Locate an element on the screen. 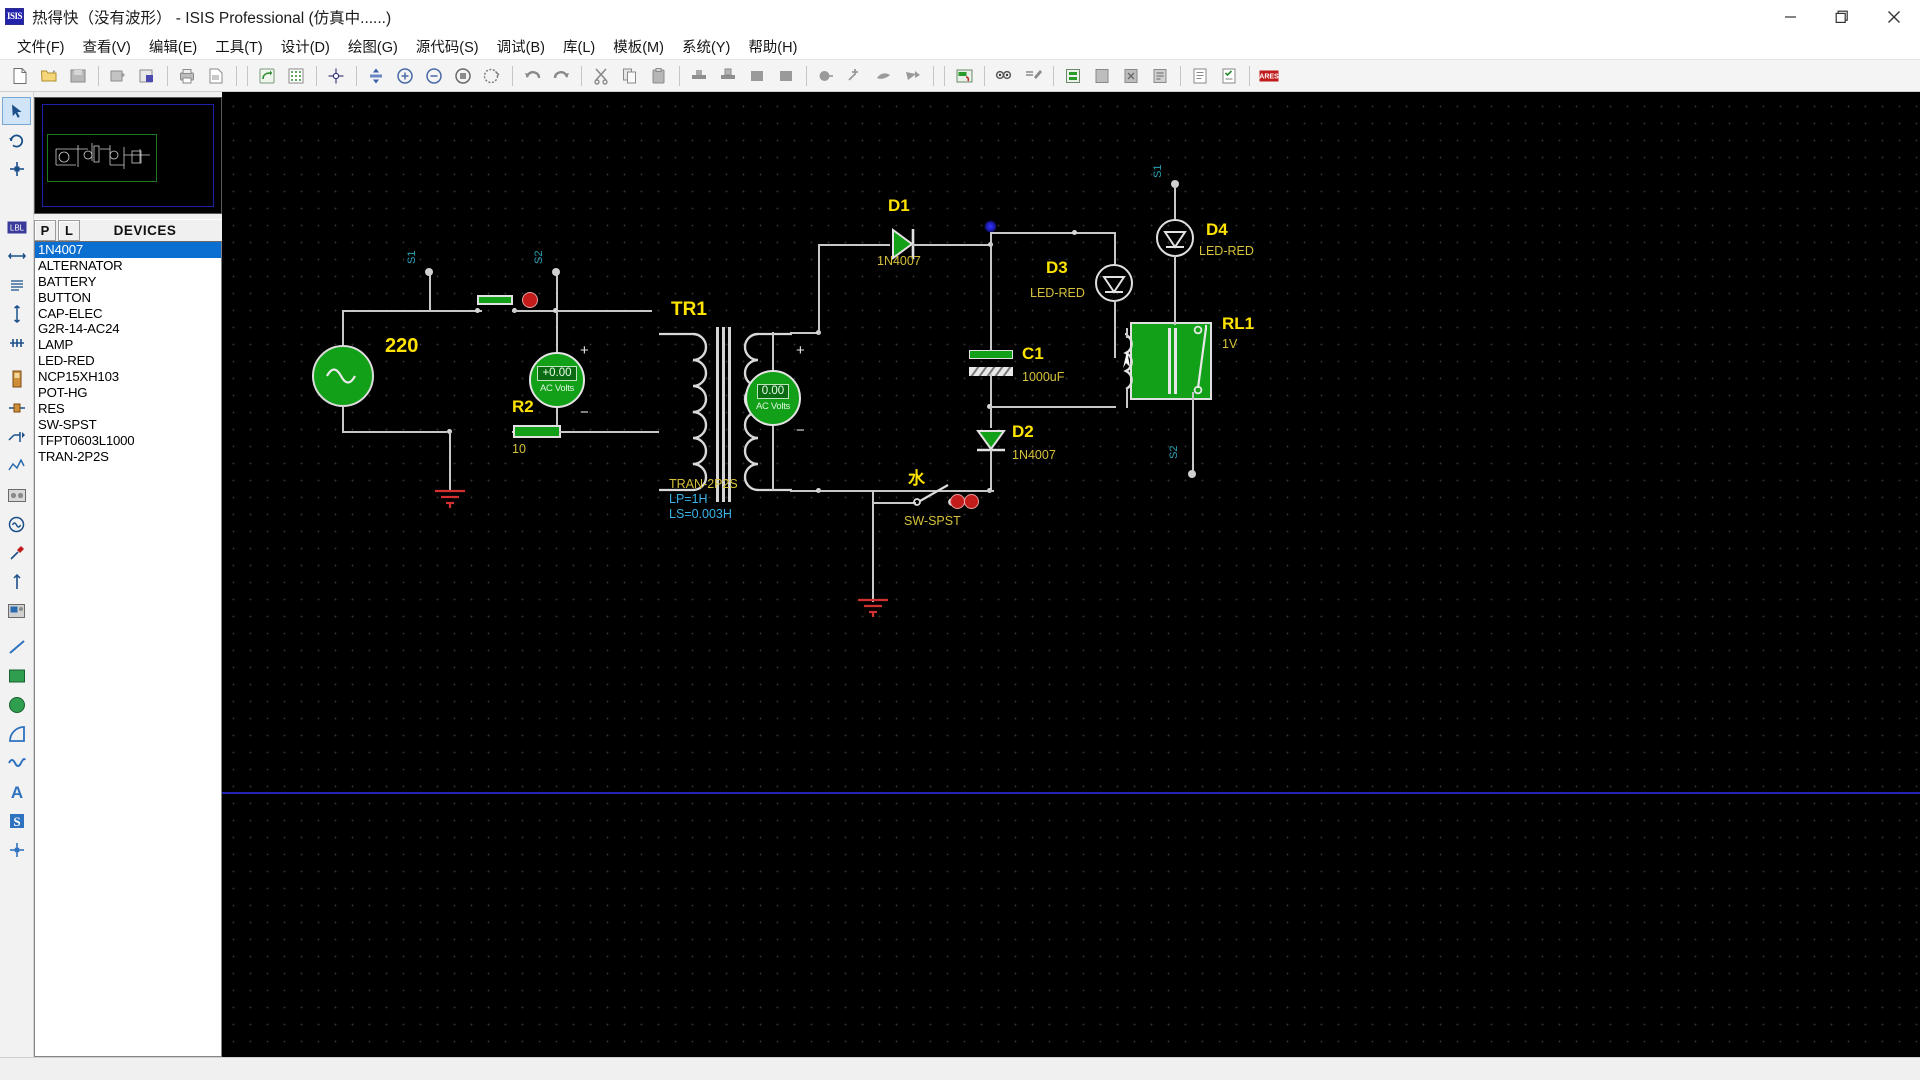 This screenshot has width=1920, height=1080. switch-button is located at coordinates (495, 300).